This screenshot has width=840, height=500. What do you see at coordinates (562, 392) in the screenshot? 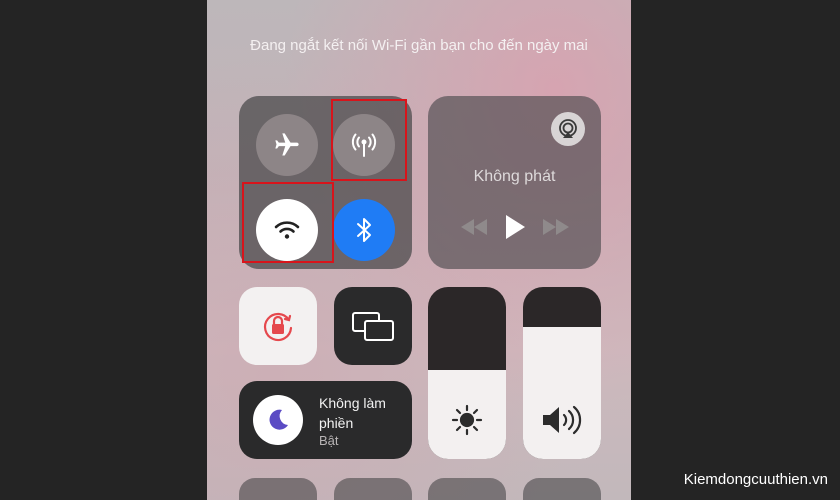
I see `volume-fill` at bounding box center [562, 392].